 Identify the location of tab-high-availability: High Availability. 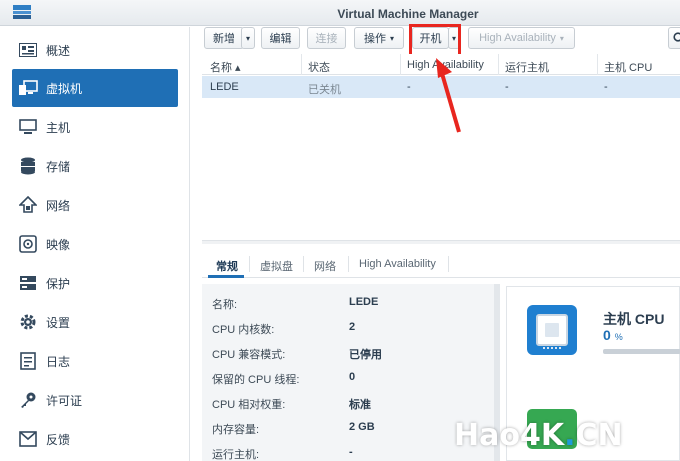
(397, 264).